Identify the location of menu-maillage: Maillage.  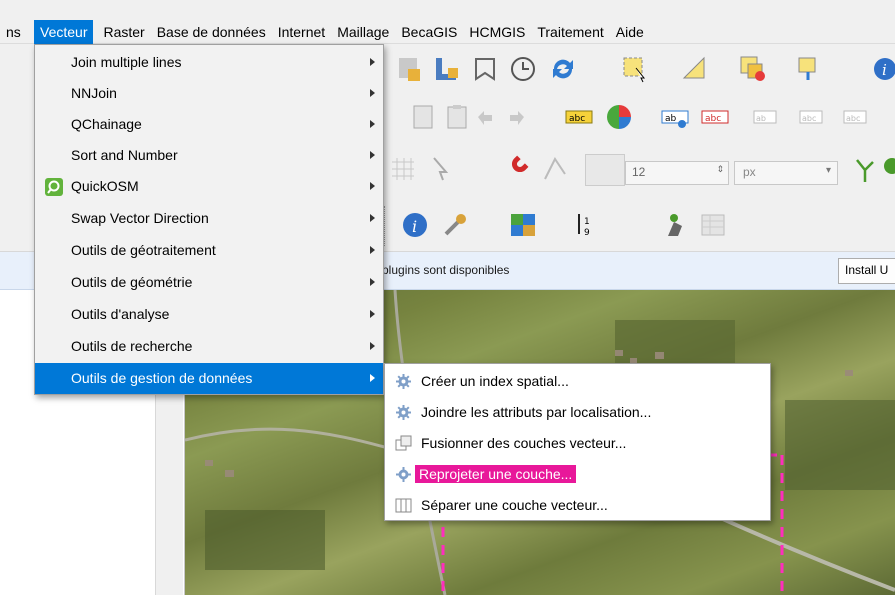
(363, 32).